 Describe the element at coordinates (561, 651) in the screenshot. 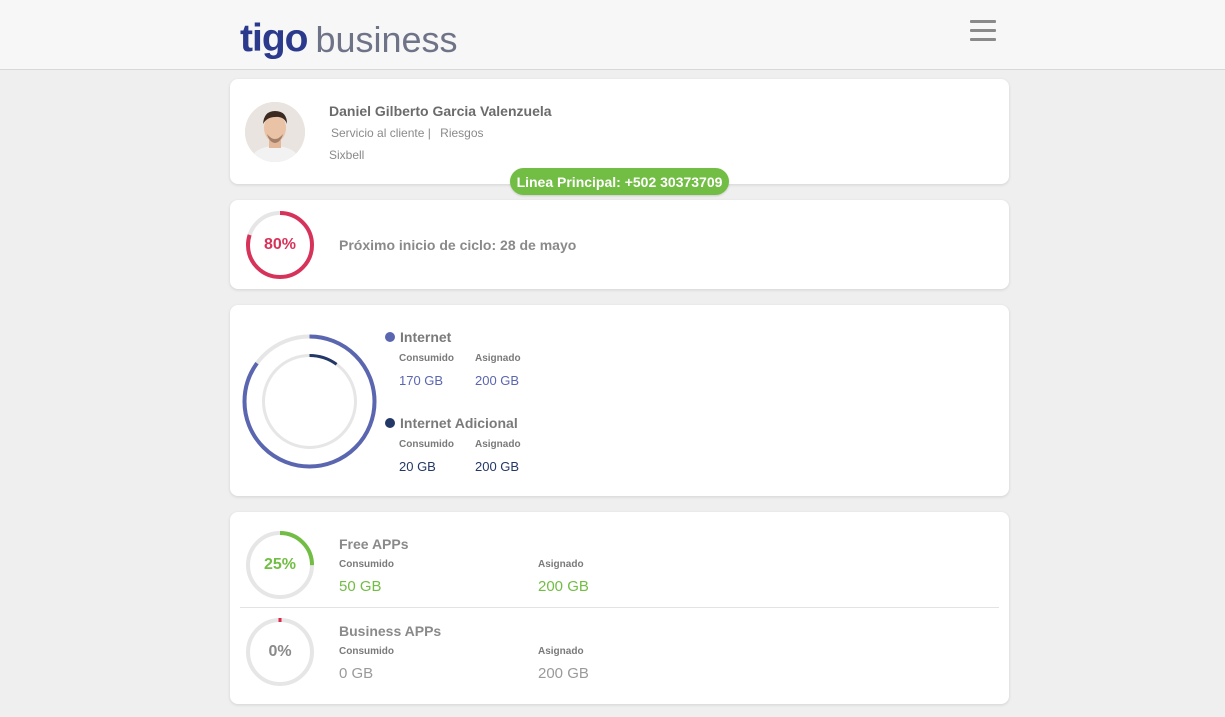

I see `business-apps-assigned-label: Asignado` at that location.